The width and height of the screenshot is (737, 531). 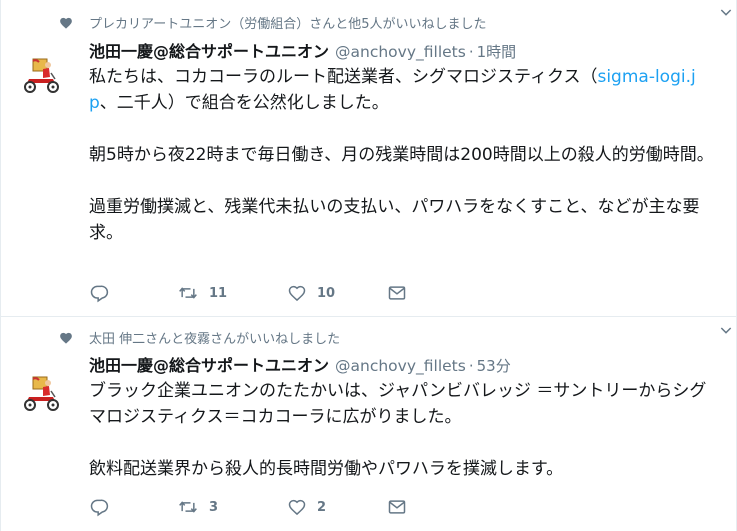 I want to click on retweet-button: 11, so click(x=232, y=293).